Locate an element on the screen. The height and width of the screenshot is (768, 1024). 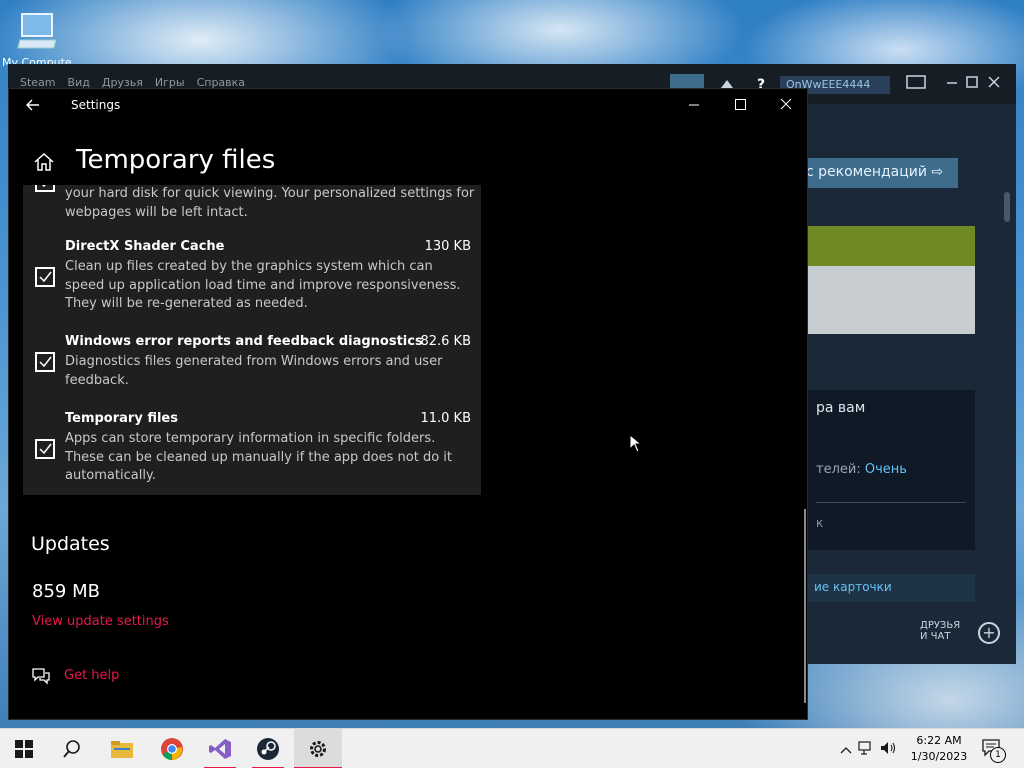
back-arrow-icon is located at coordinates (32, 105).